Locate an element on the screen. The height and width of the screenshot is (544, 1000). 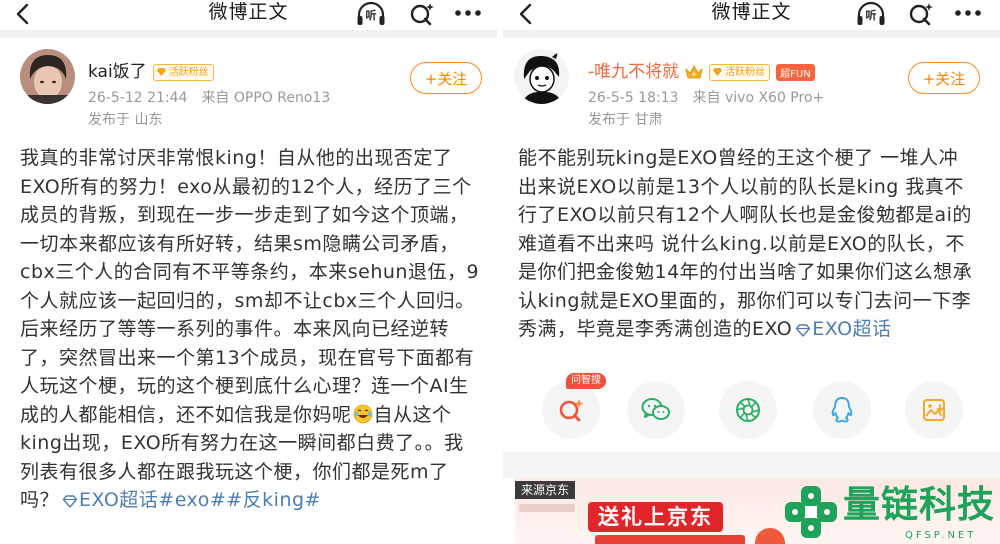
user-name: kai饭了 is located at coordinates (117, 72).